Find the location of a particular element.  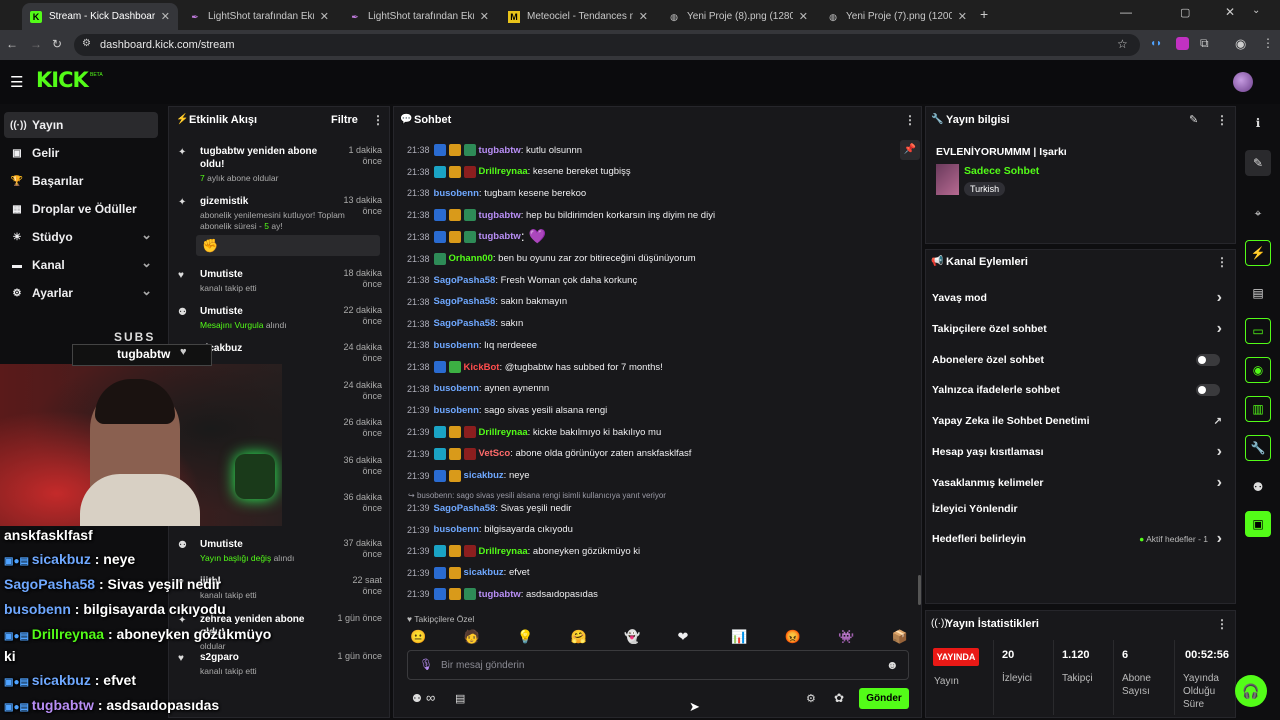

emote-icon: 👻 is located at coordinates (632, 637).